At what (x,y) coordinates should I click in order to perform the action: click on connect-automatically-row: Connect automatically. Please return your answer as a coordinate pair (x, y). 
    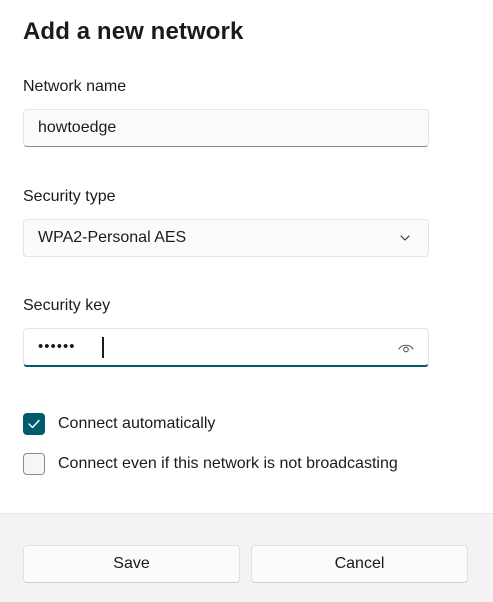
    Looking at the image, I should click on (119, 424).